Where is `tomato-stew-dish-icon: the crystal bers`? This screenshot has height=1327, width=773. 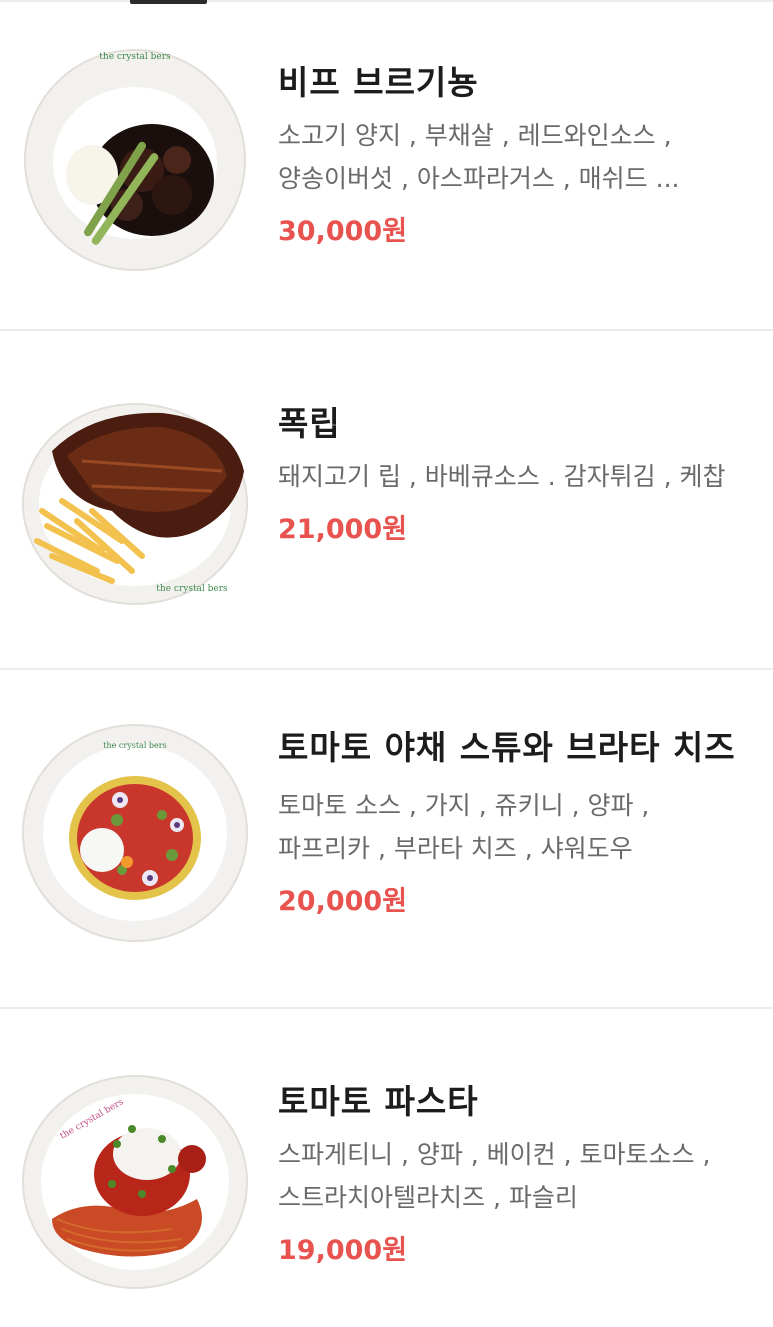
tomato-stew-dish-icon: the crystal bers is located at coordinates (135, 833).